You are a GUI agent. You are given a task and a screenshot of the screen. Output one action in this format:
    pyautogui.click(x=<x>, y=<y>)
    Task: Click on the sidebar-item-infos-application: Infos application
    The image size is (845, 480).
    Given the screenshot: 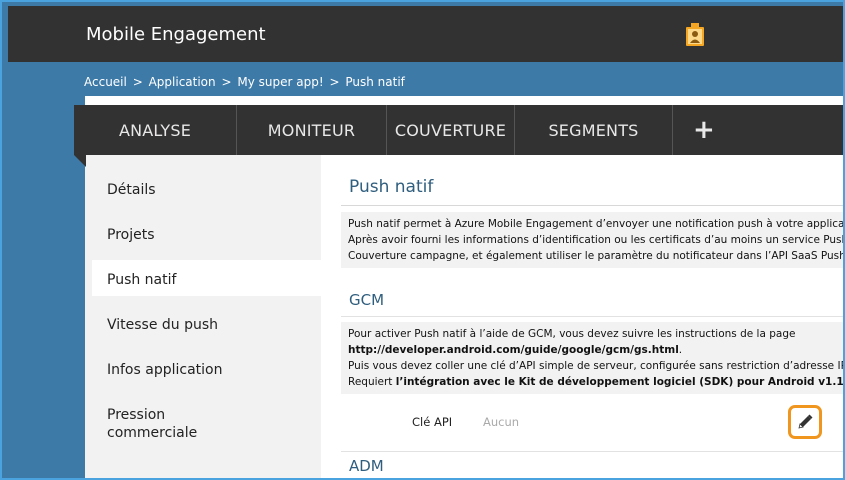 What is the action you would take?
    pyautogui.click(x=164, y=370)
    